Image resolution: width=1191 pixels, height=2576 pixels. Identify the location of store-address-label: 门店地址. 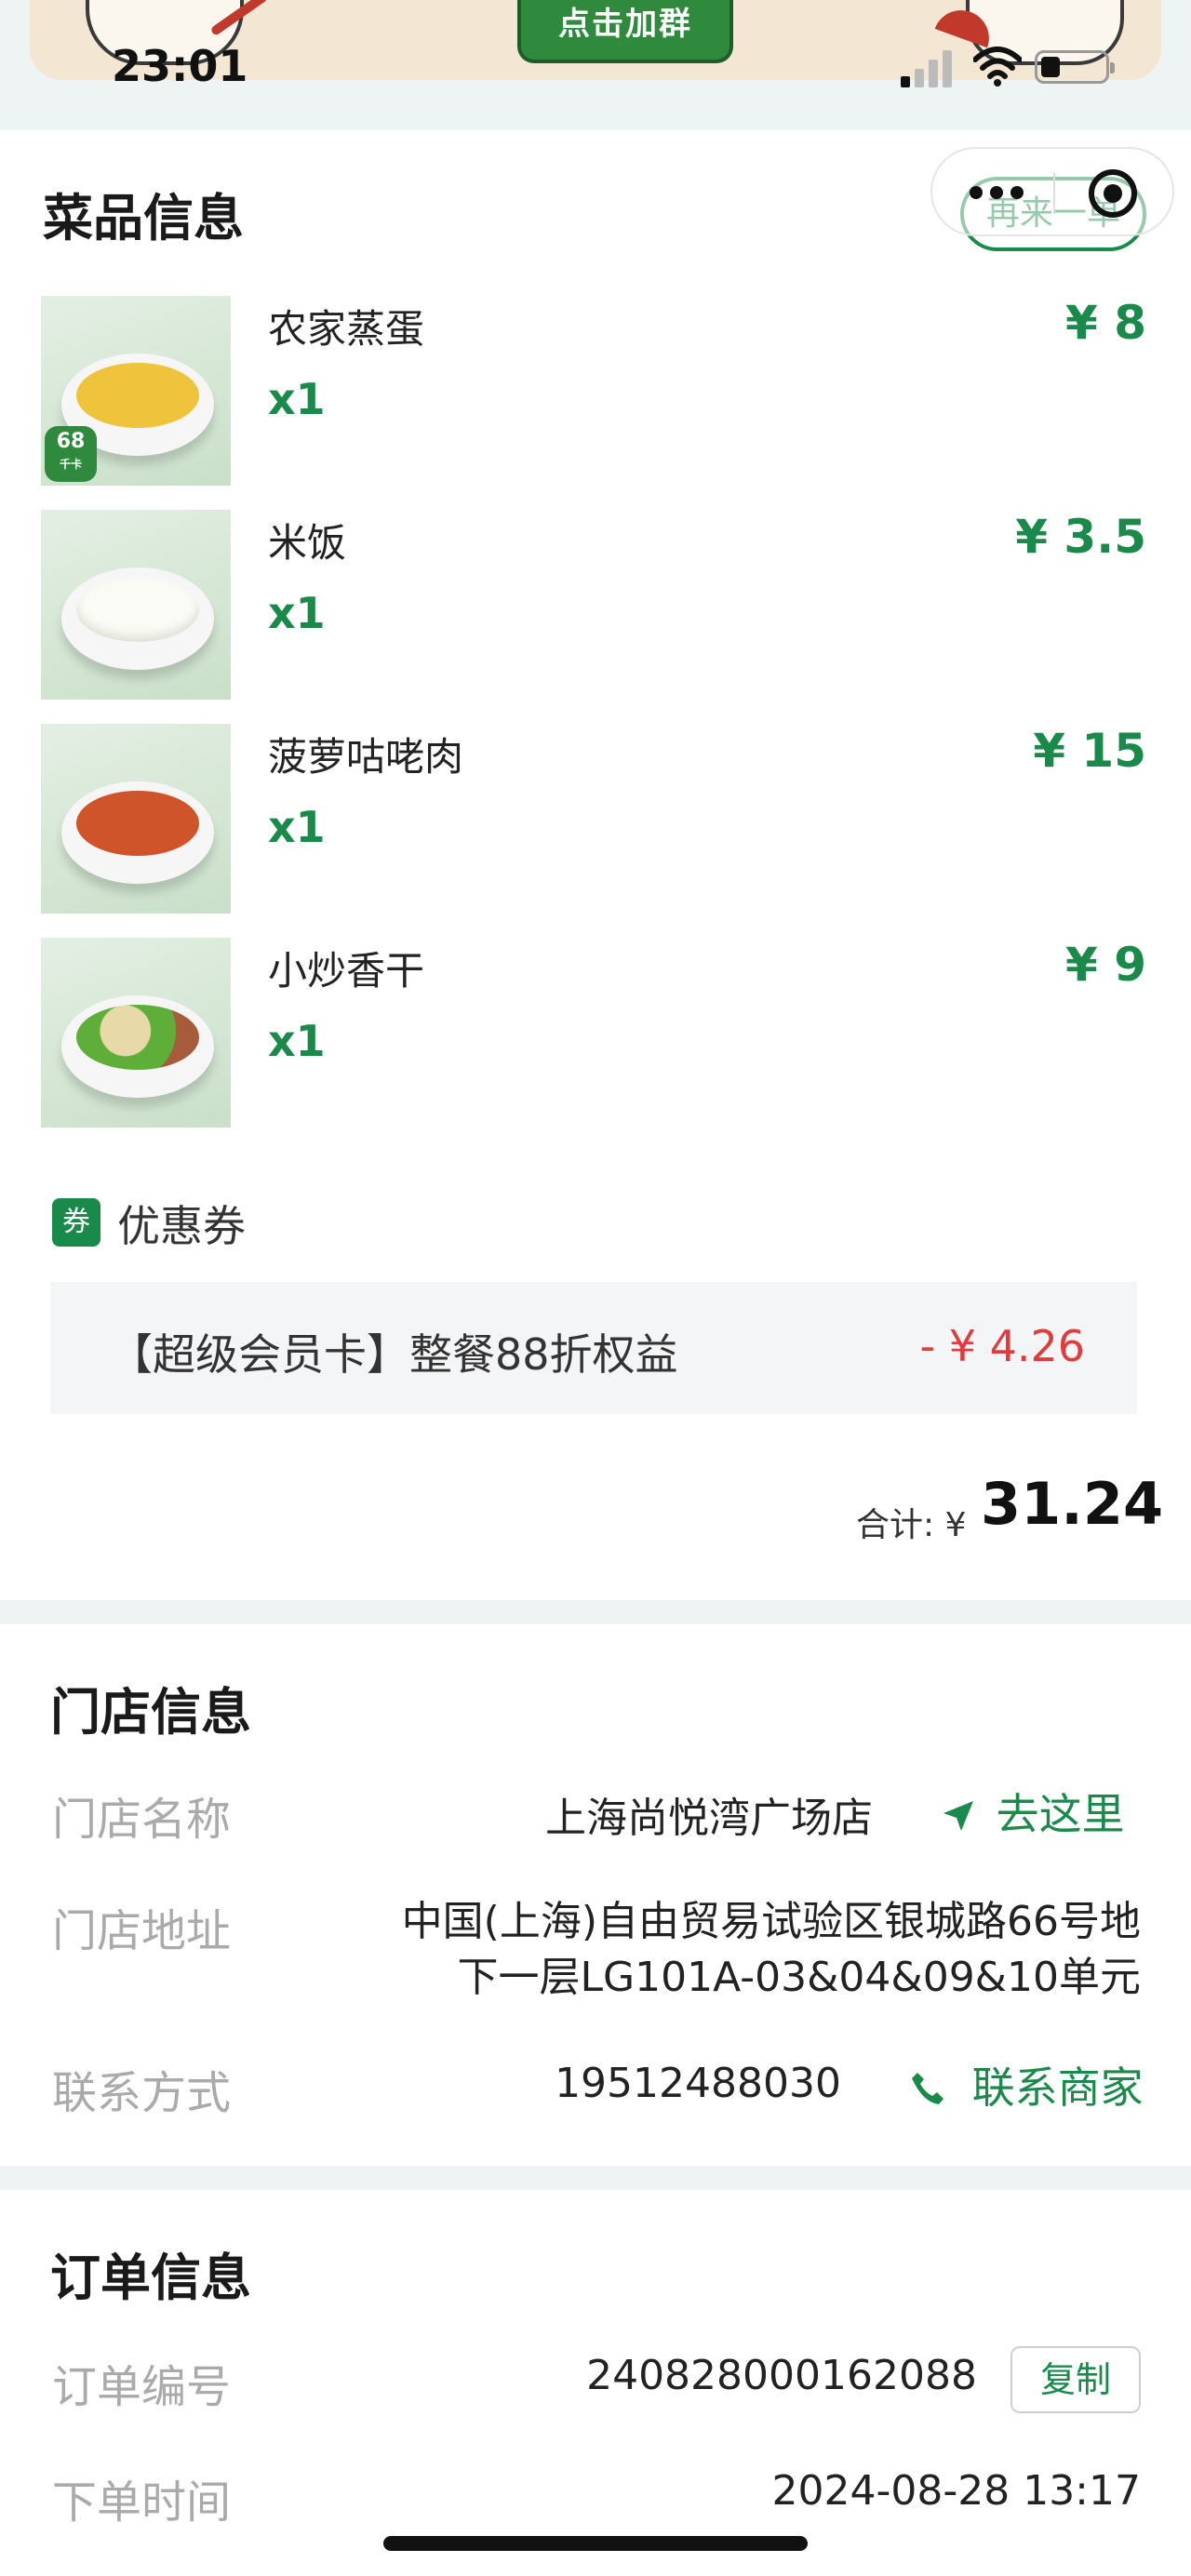
(142, 1931).